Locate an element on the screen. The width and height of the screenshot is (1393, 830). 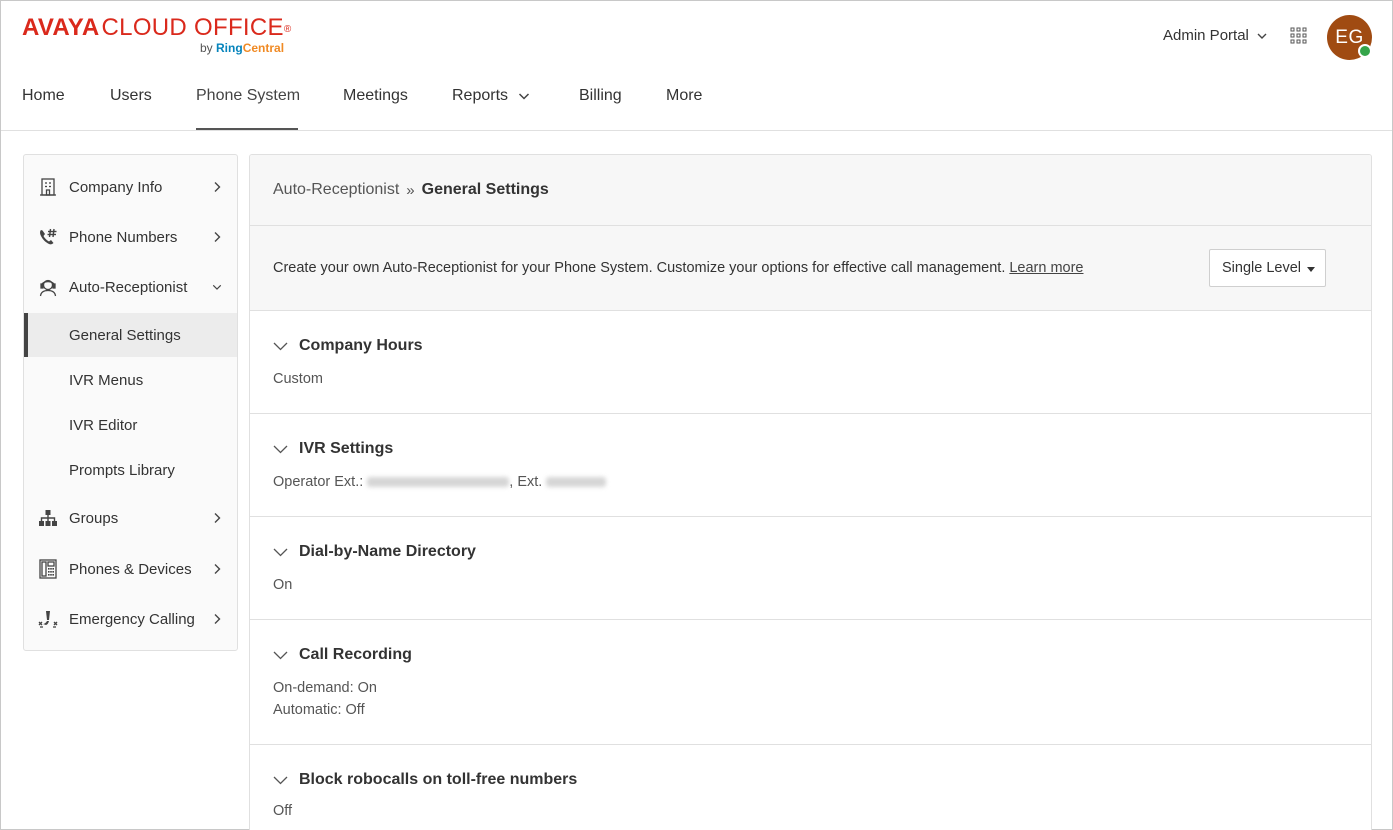
desk-phone-icon is located at coordinates (48, 569).